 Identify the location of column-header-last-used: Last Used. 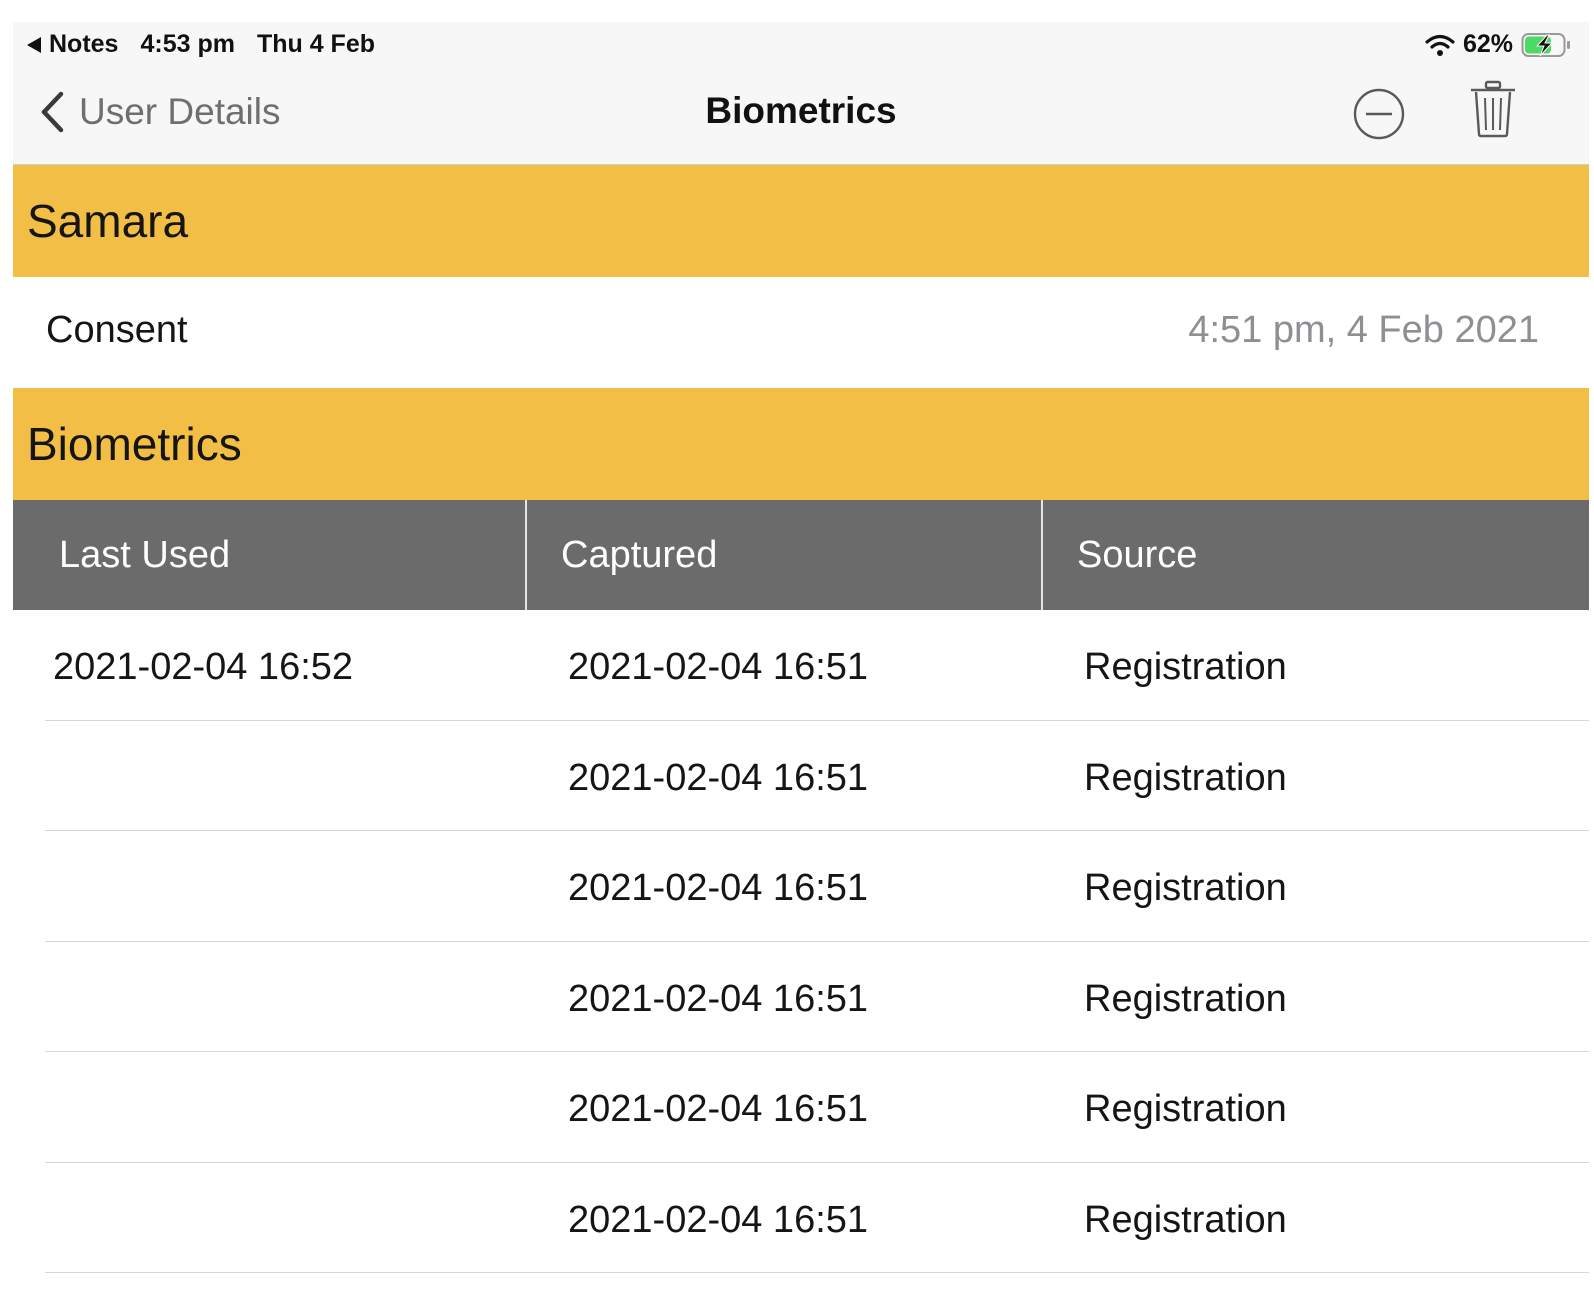
(270, 555).